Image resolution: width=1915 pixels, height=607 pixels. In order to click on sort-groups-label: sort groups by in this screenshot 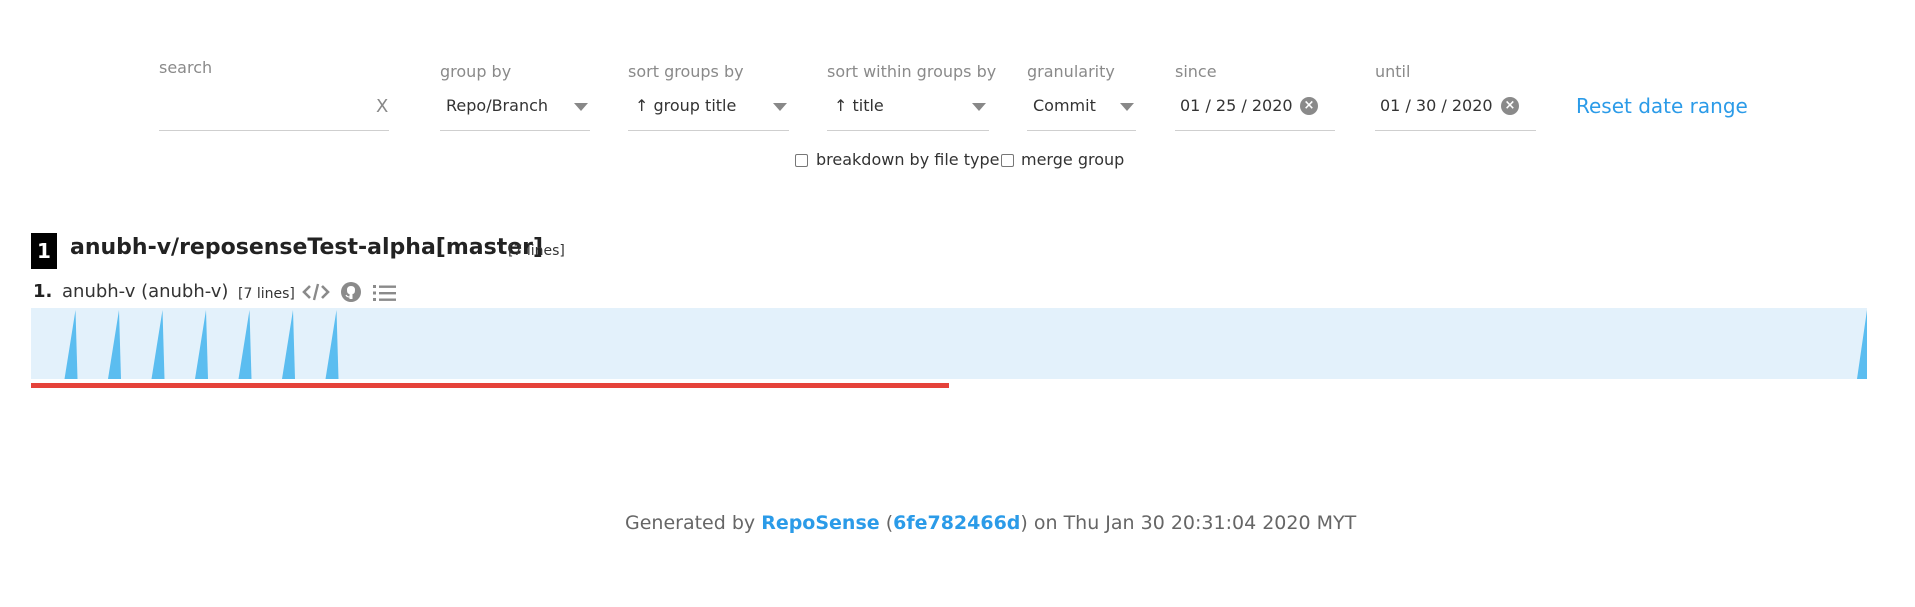, I will do `click(686, 71)`.